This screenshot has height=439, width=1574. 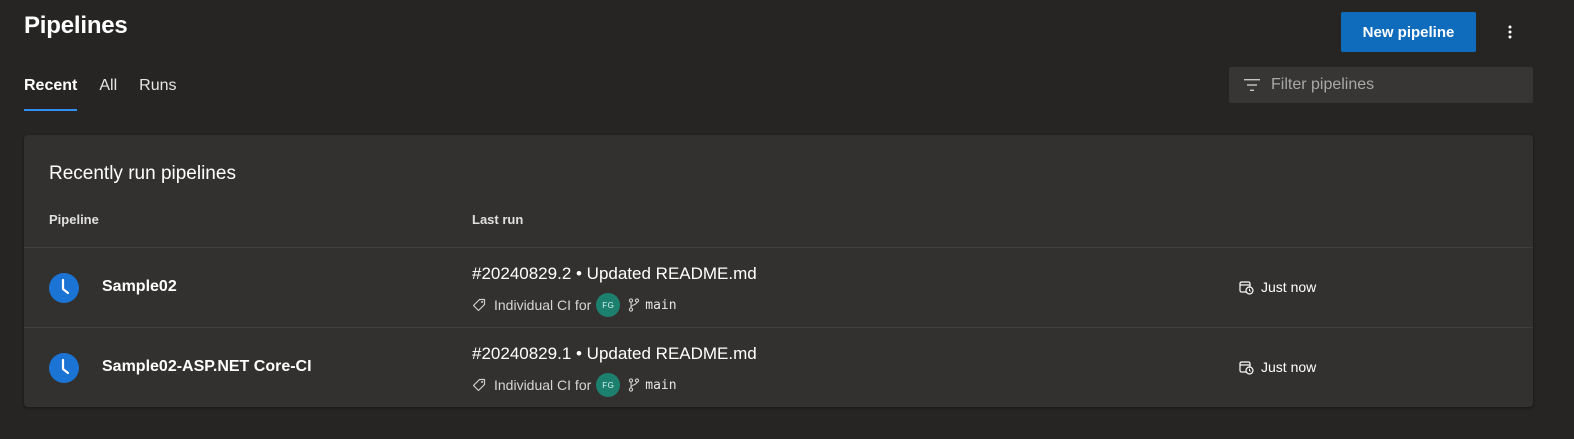 I want to click on new-pipeline-button: New pipeline, so click(x=1408, y=32).